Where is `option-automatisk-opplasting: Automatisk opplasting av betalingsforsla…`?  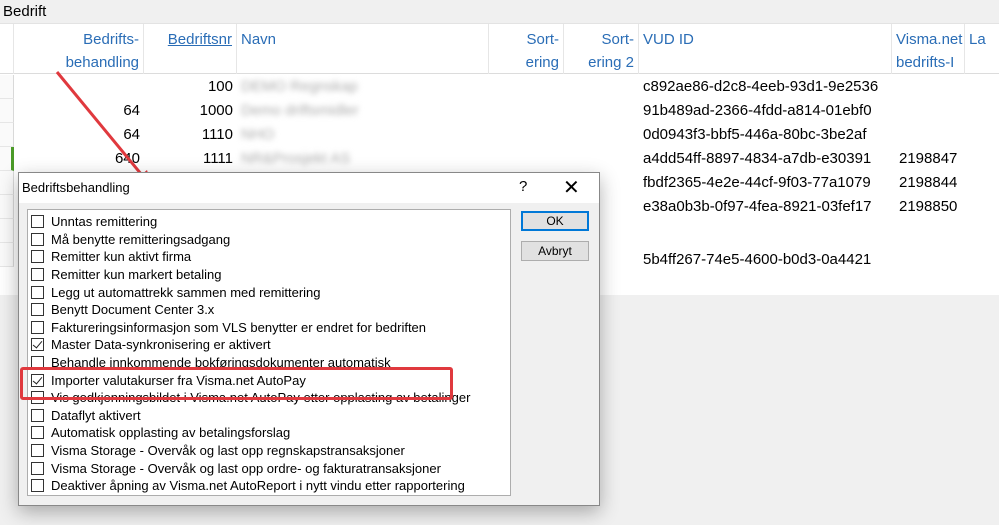
option-automatisk-opplasting: Automatisk opplasting av betalingsforsla… is located at coordinates (268, 433).